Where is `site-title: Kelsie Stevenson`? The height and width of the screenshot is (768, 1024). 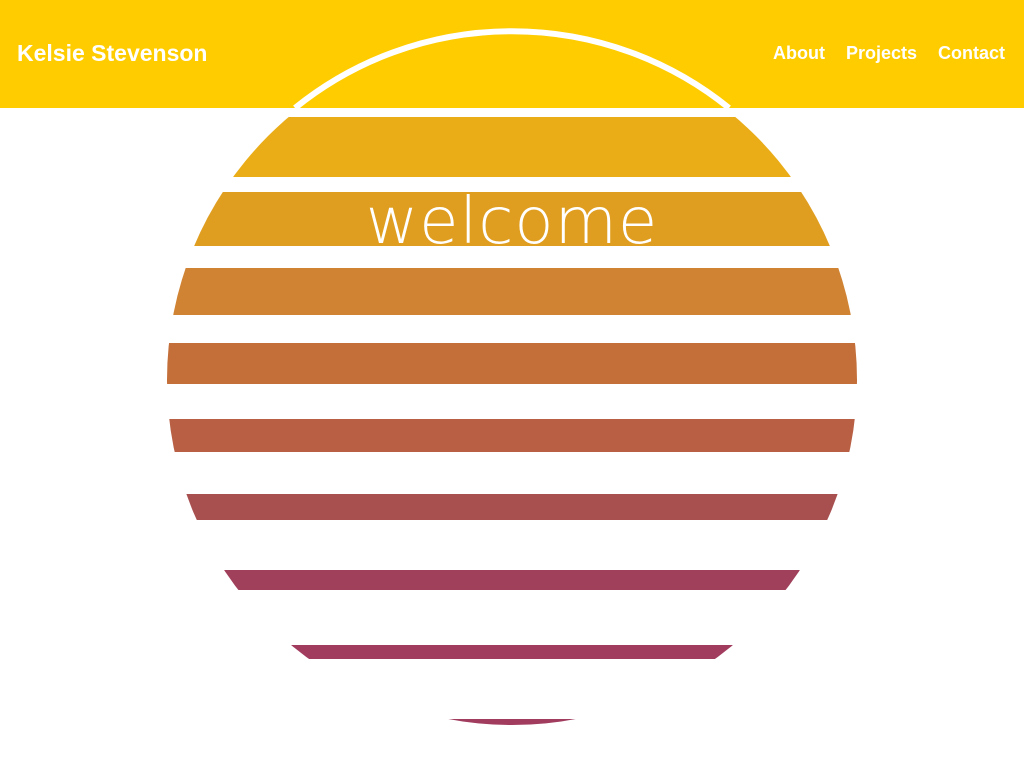
site-title: Kelsie Stevenson is located at coordinates (112, 53).